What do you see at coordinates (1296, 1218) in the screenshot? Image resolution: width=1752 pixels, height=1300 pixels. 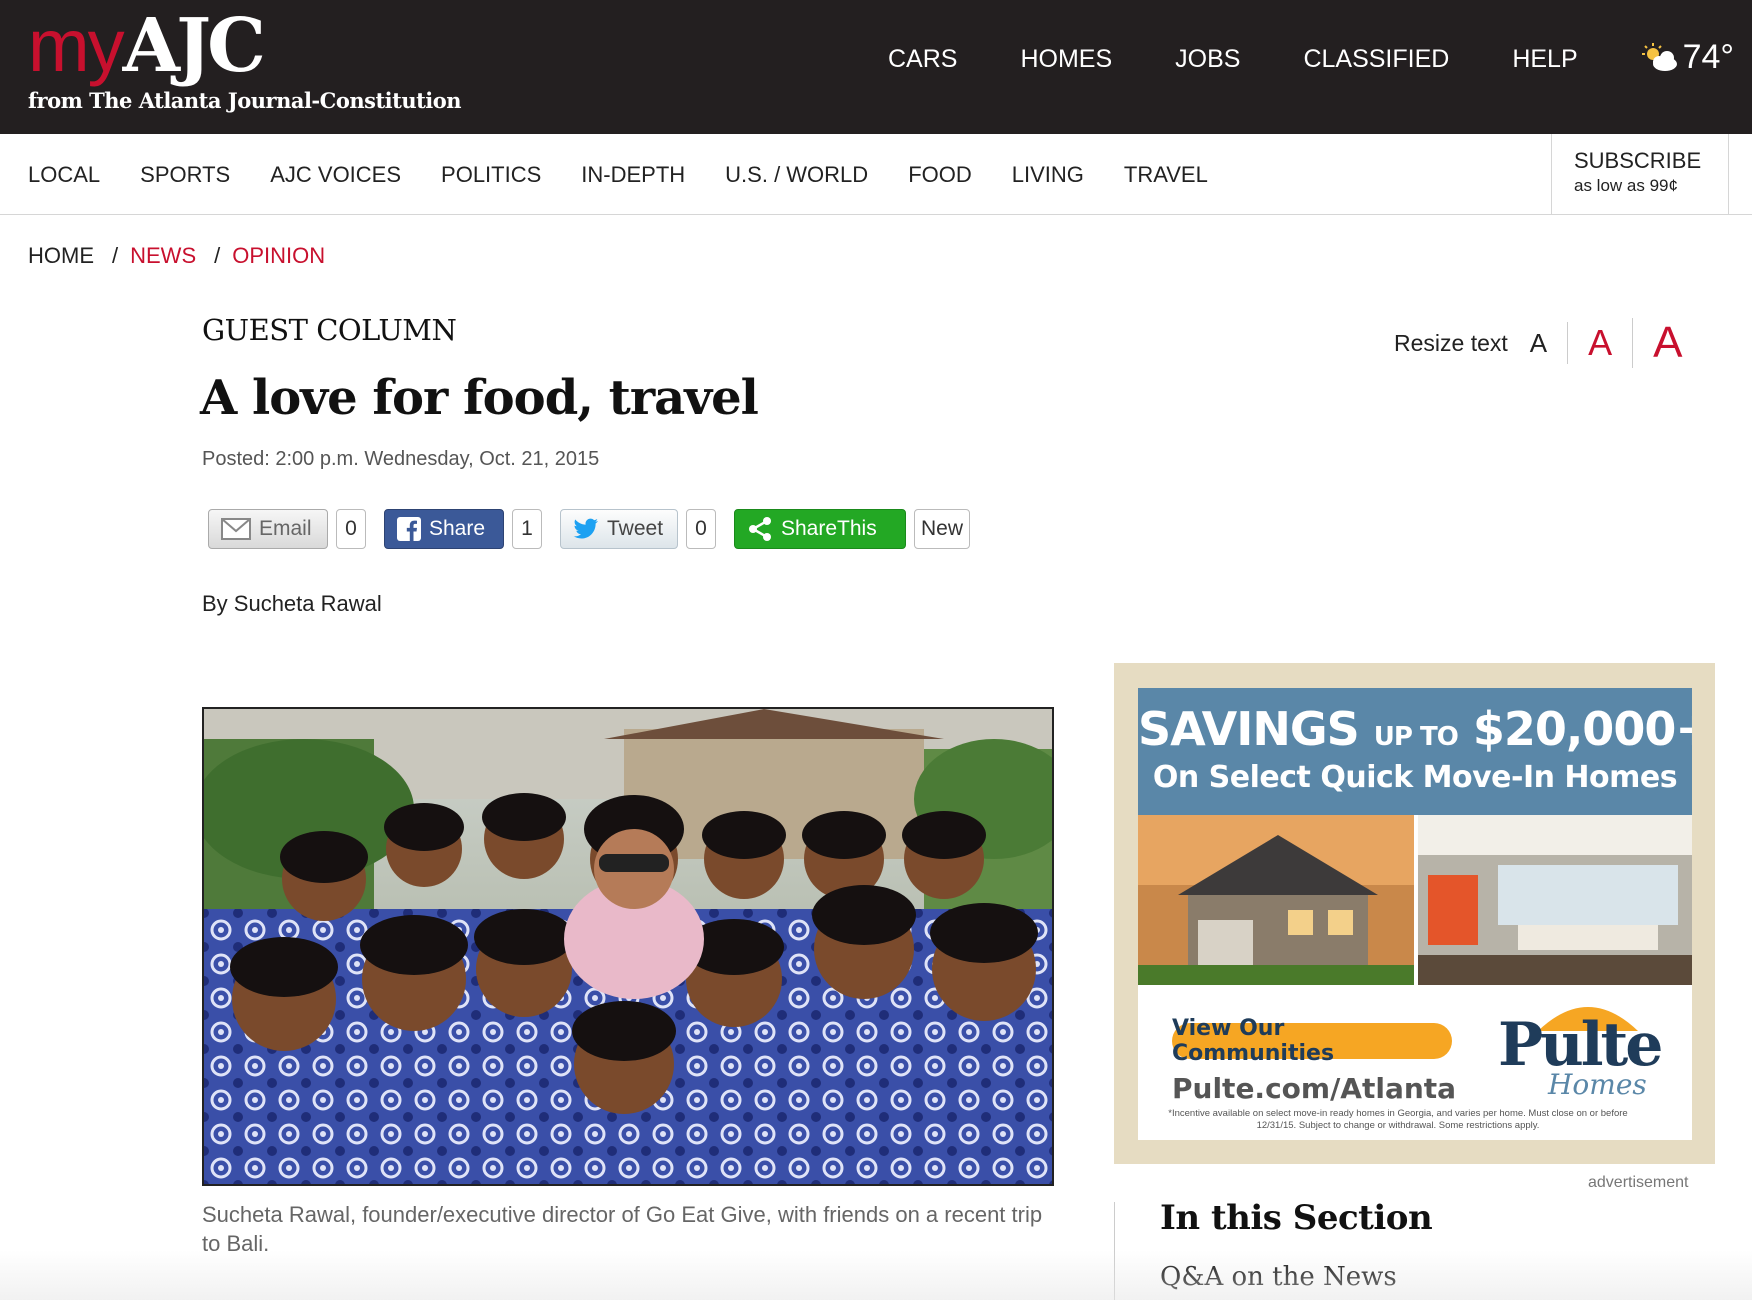 I see `in-this-section-heading: In this Section` at bounding box center [1296, 1218].